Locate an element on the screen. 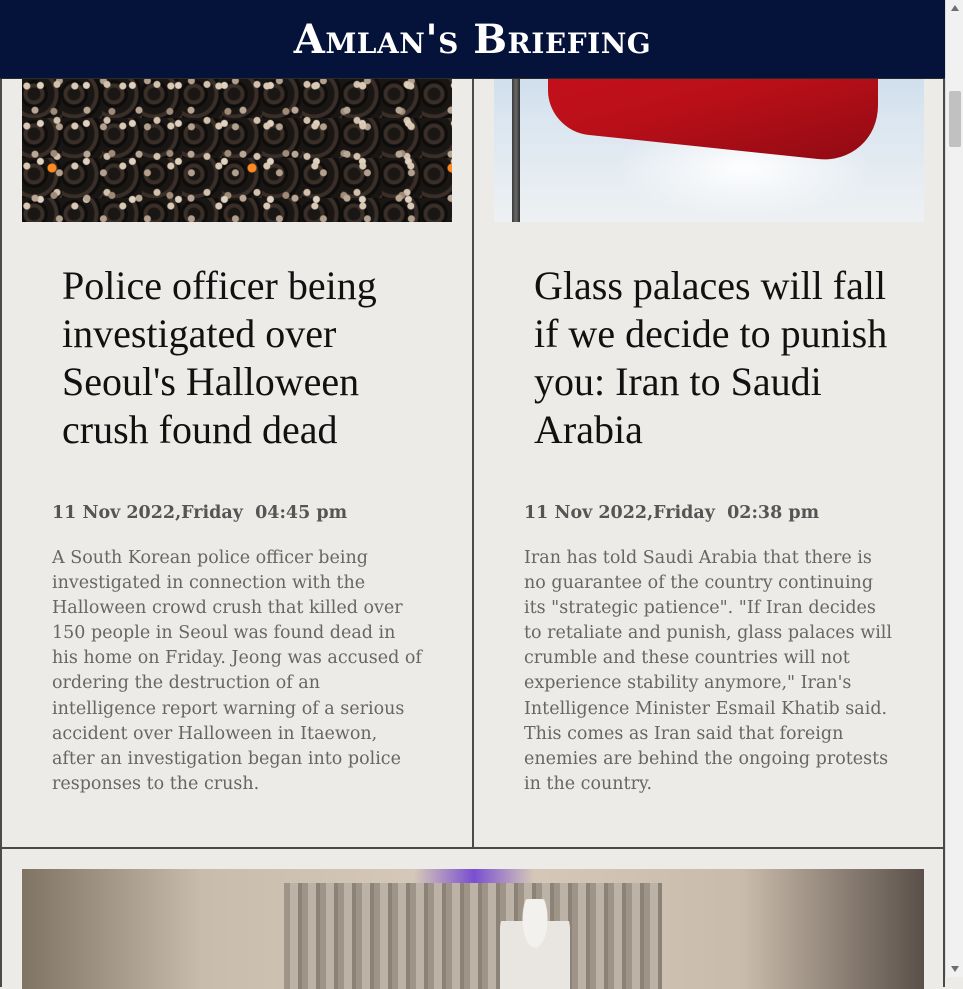  article-image is located at coordinates (473, 929).